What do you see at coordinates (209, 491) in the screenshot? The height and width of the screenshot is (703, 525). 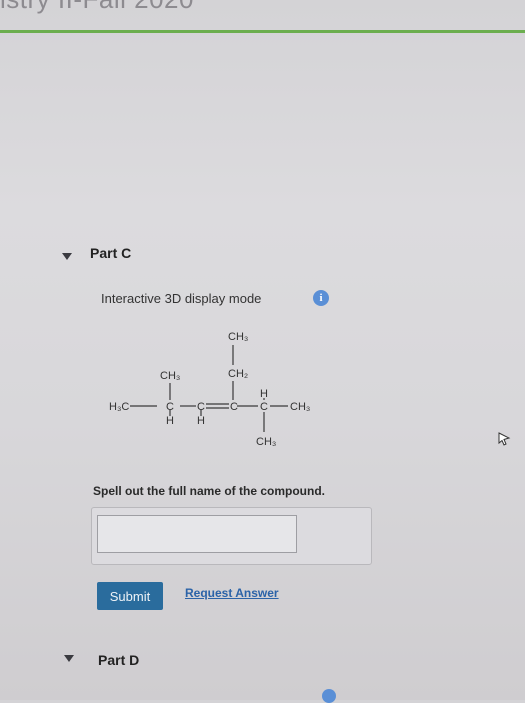 I see `question-prompt: Spell out the full name of the compound.` at bounding box center [209, 491].